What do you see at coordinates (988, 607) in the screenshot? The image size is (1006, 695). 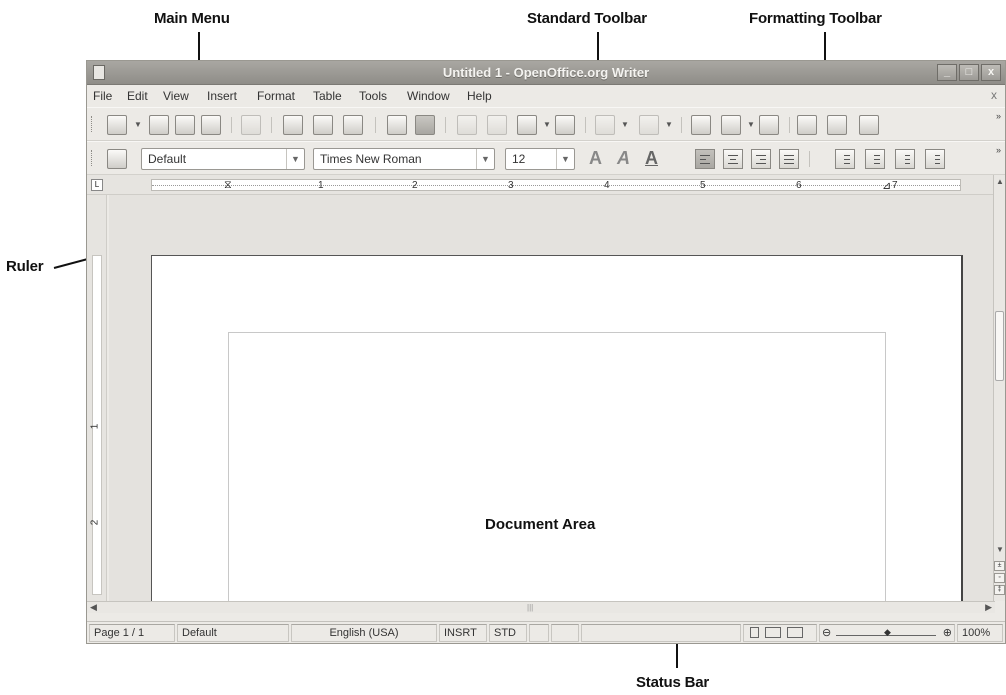 I see `scroll-right-icon: ▶` at bounding box center [988, 607].